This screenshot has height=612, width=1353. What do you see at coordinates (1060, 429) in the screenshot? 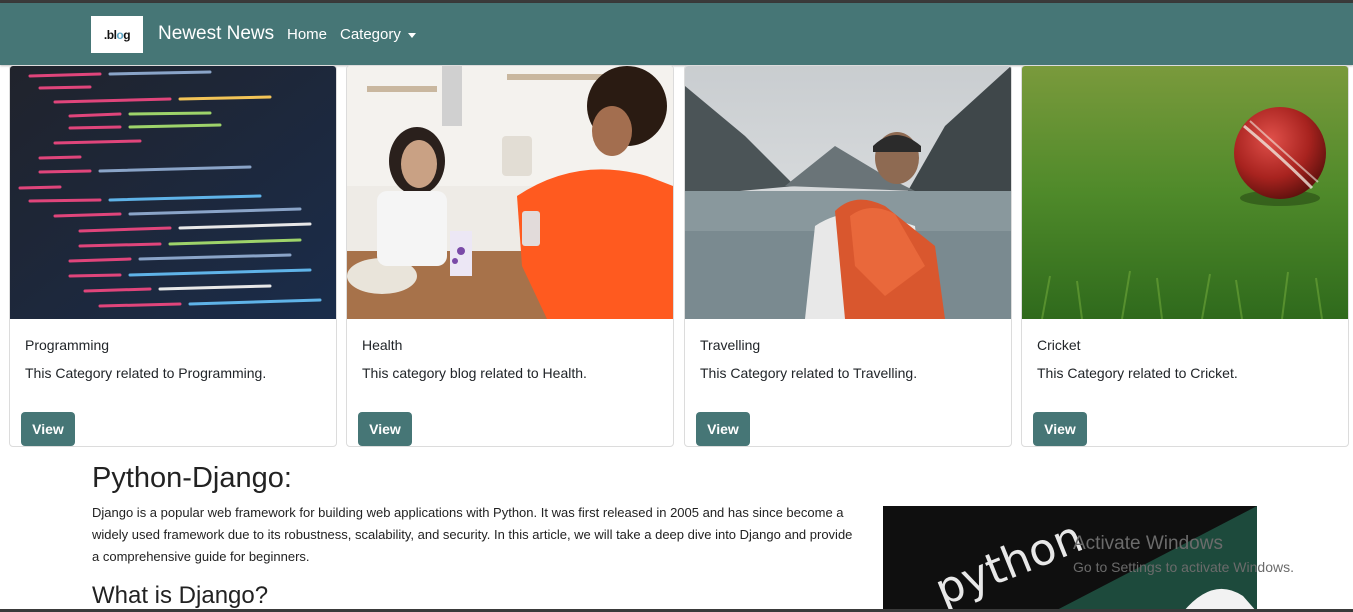
I see `view-cricket-button: View` at bounding box center [1060, 429].